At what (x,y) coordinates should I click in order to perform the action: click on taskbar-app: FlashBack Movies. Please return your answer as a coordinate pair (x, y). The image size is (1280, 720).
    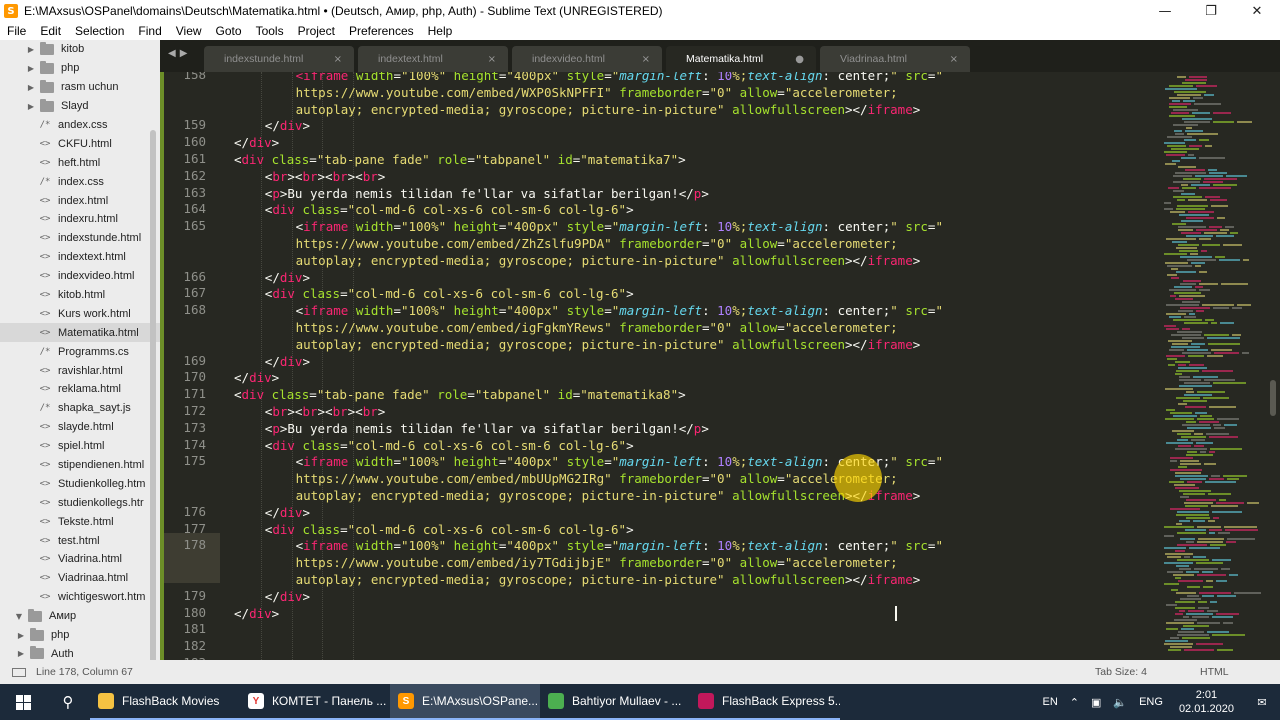
    Looking at the image, I should click on (165, 702).